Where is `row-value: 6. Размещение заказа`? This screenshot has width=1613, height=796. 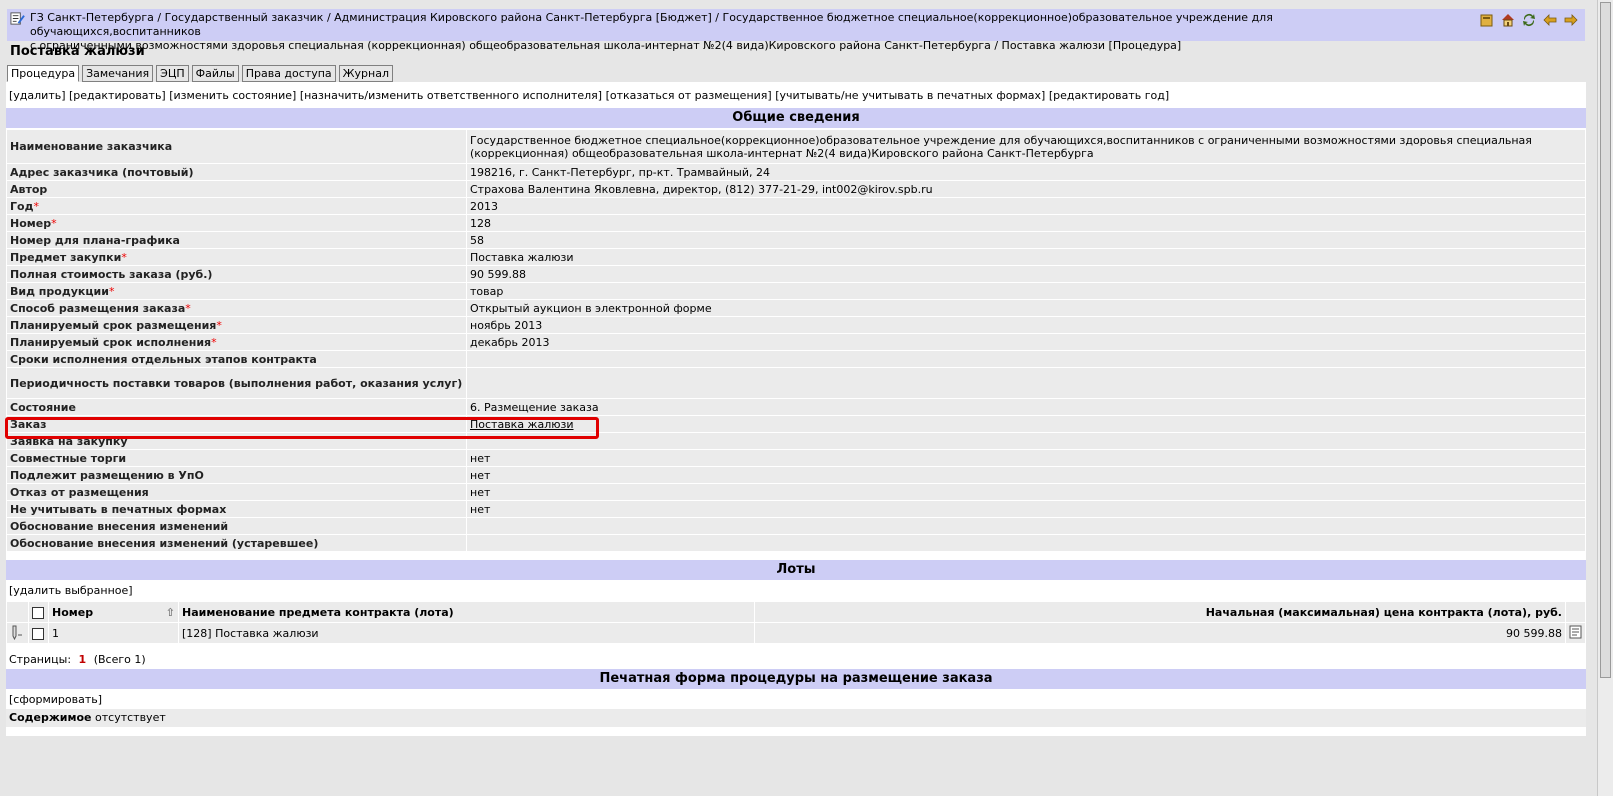 row-value: 6. Размещение заказа is located at coordinates (1026, 407).